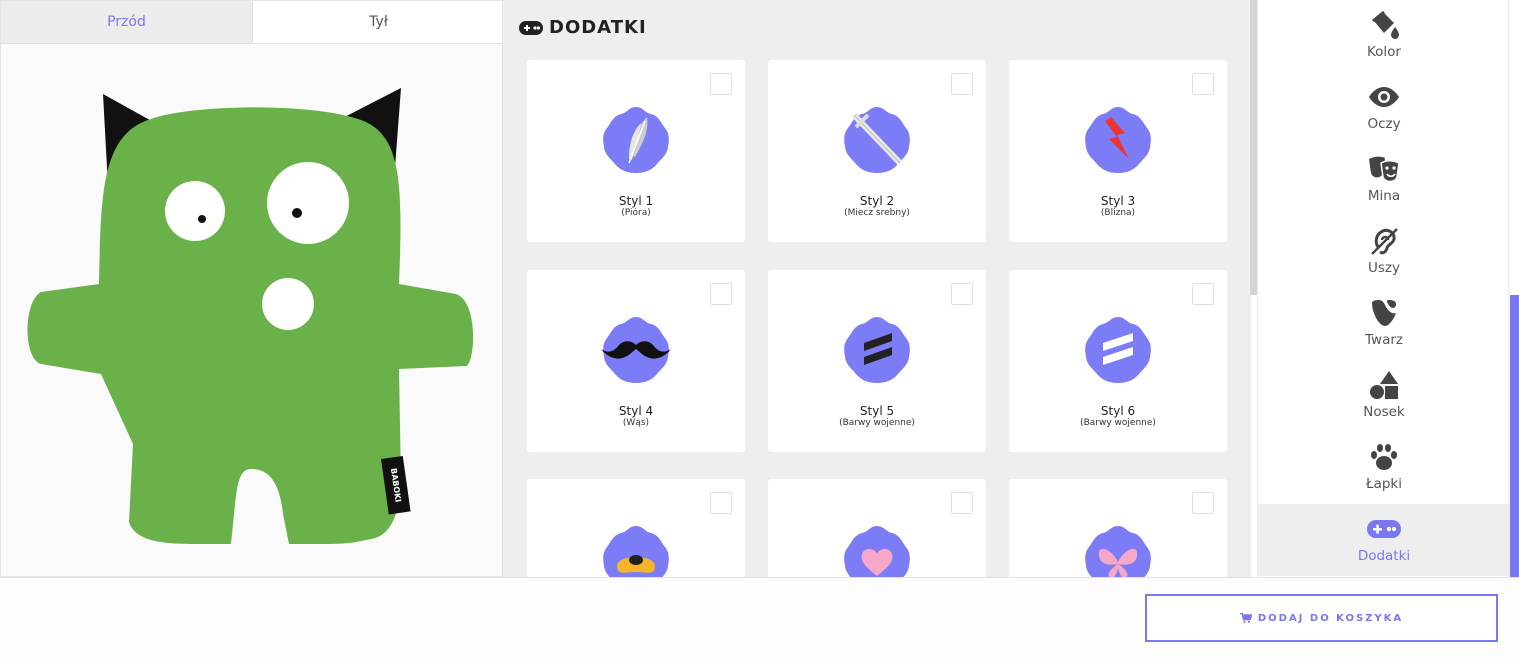 The height and width of the screenshot is (658, 1519). What do you see at coordinates (877, 350) in the screenshot?
I see `warpaint-dark-icon` at bounding box center [877, 350].